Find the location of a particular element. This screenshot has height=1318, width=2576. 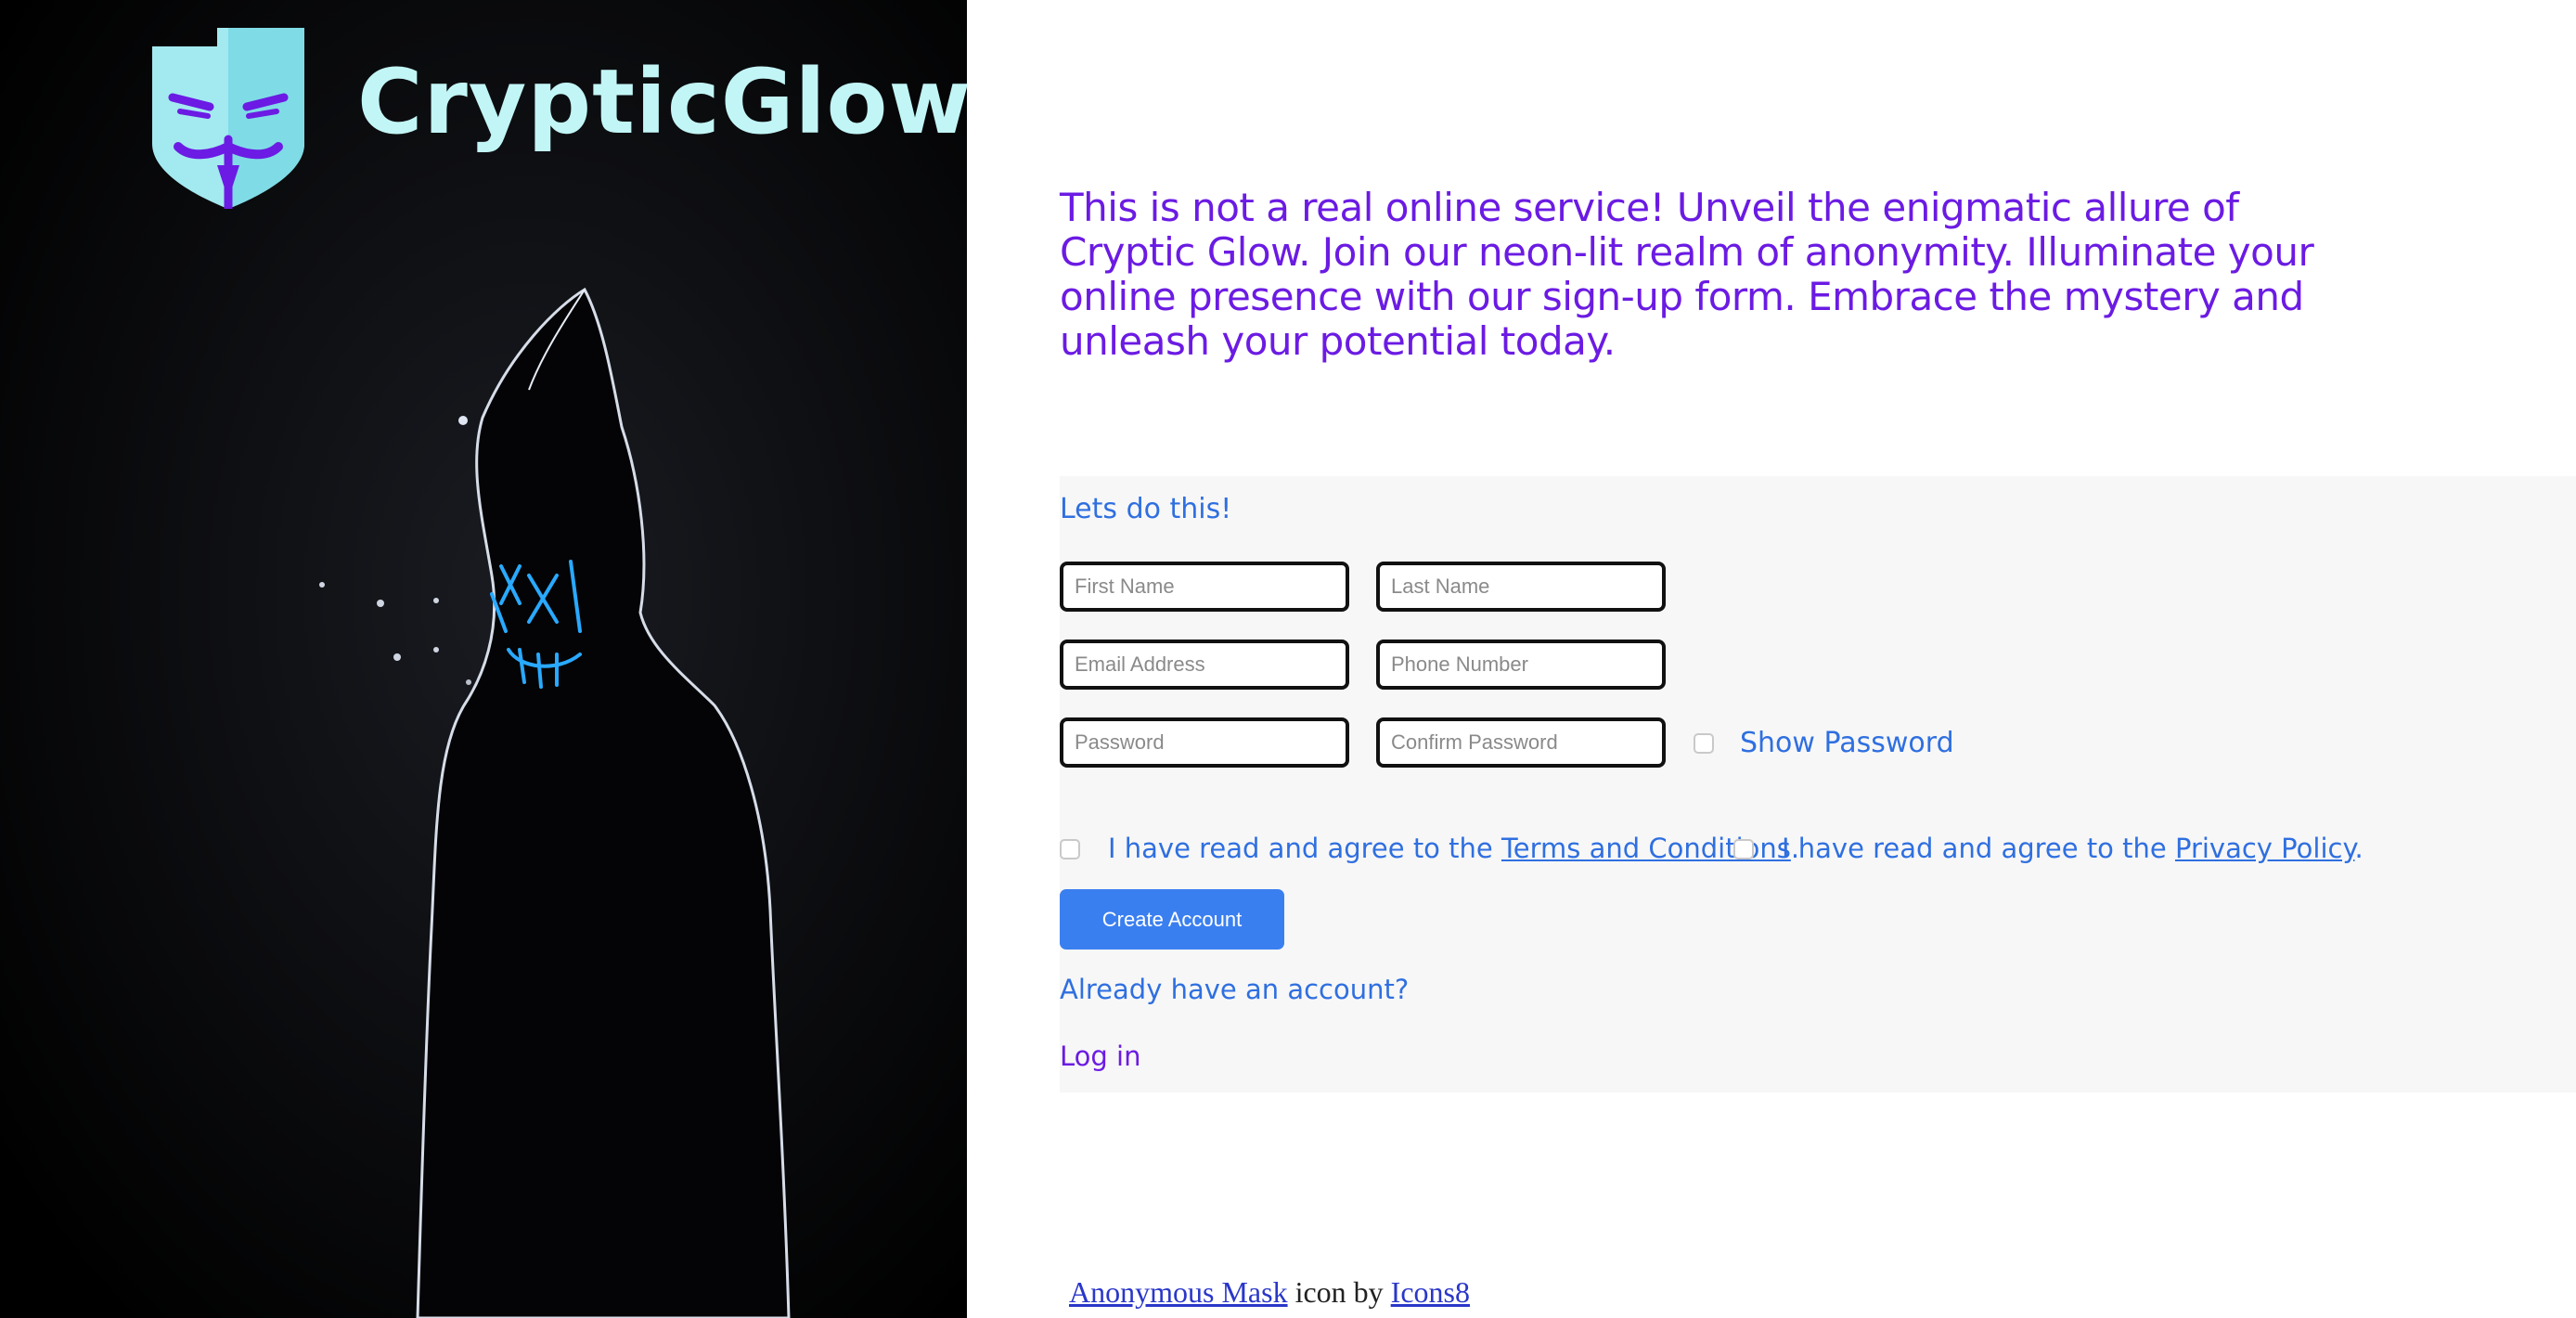

create-account-button: Create Account is located at coordinates (1172, 919).